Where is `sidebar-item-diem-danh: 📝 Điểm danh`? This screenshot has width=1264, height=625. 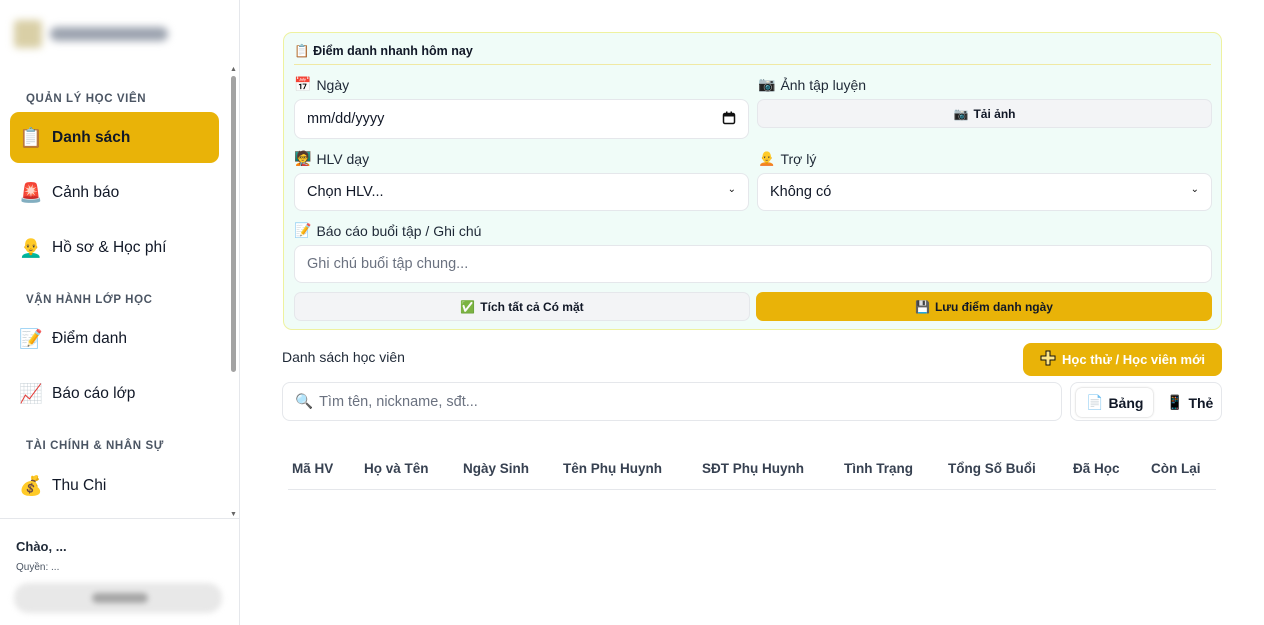 sidebar-item-diem-danh: 📝 Điểm danh is located at coordinates (114, 338).